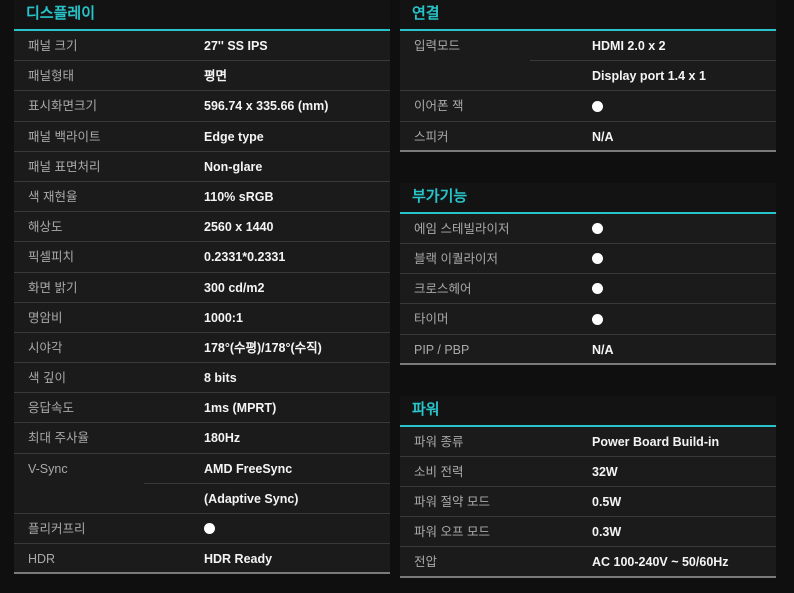 The height and width of the screenshot is (593, 794). I want to click on spec-label: 시야각, so click(45, 347).